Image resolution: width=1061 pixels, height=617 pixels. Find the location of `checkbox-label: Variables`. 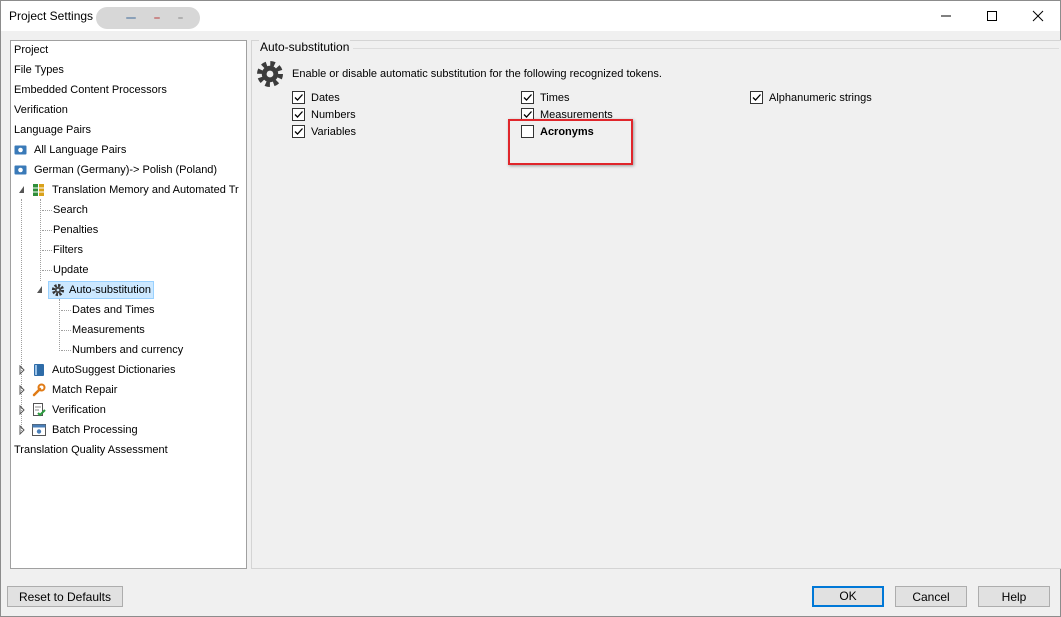

checkbox-label: Variables is located at coordinates (334, 132).